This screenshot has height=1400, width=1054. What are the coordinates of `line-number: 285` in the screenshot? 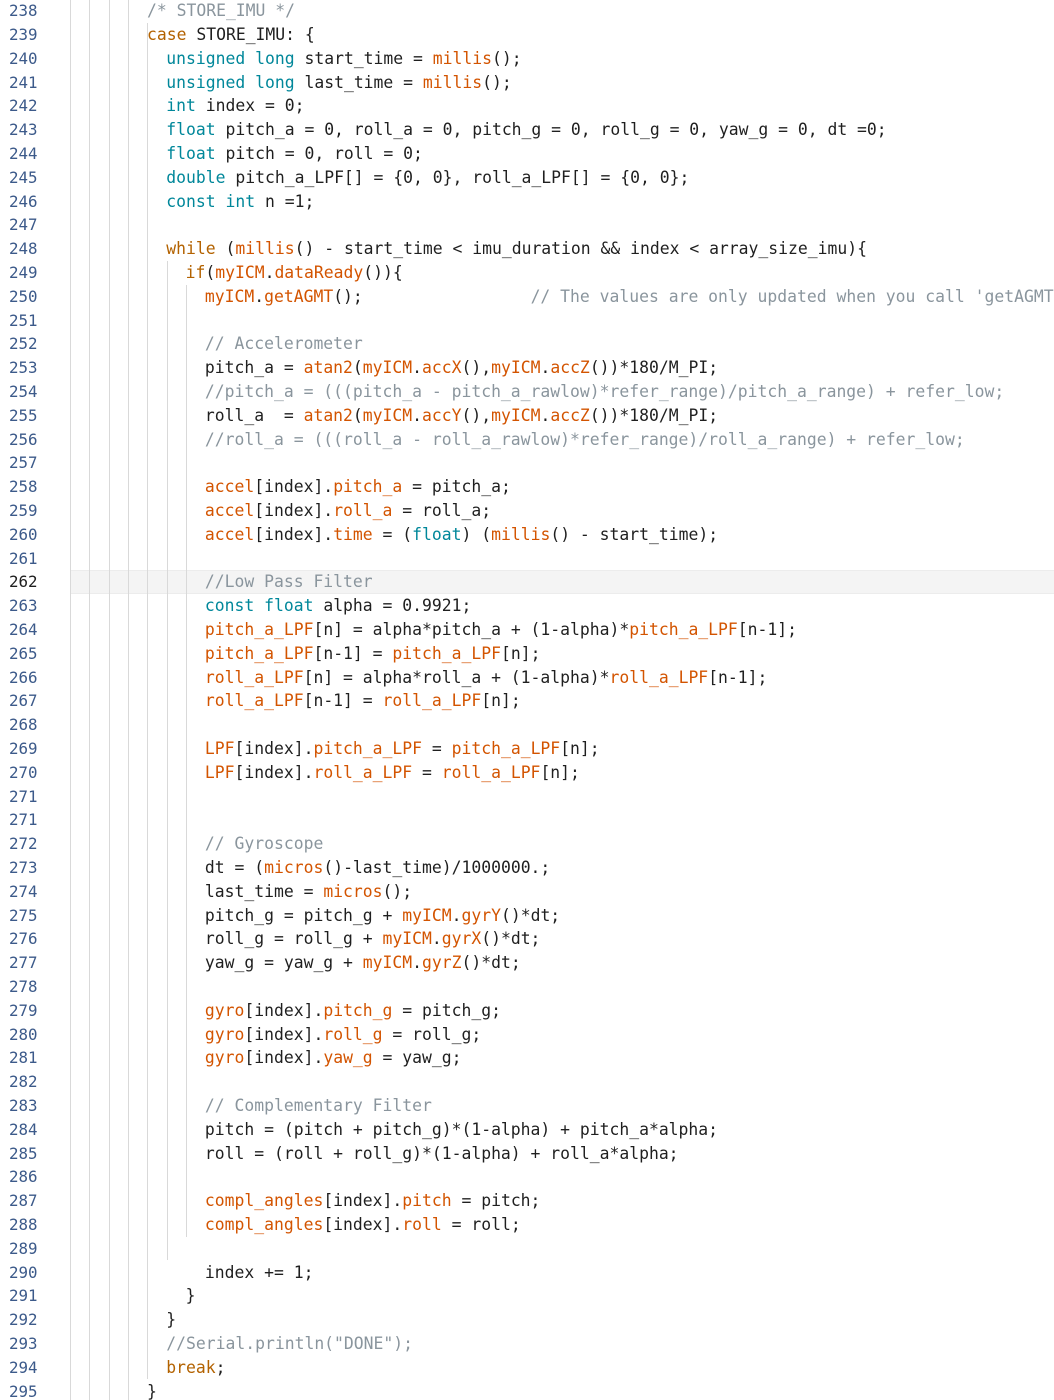 It's located at (23, 1153).